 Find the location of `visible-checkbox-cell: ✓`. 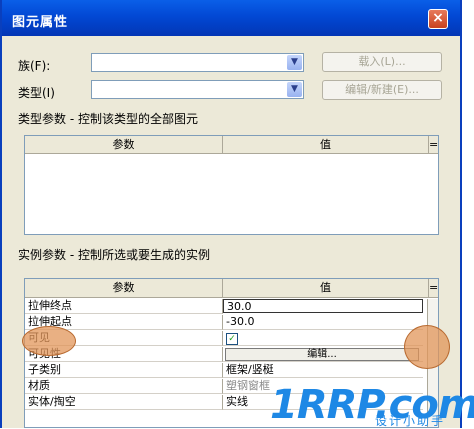

visible-checkbox-cell: ✓ is located at coordinates (323, 338).